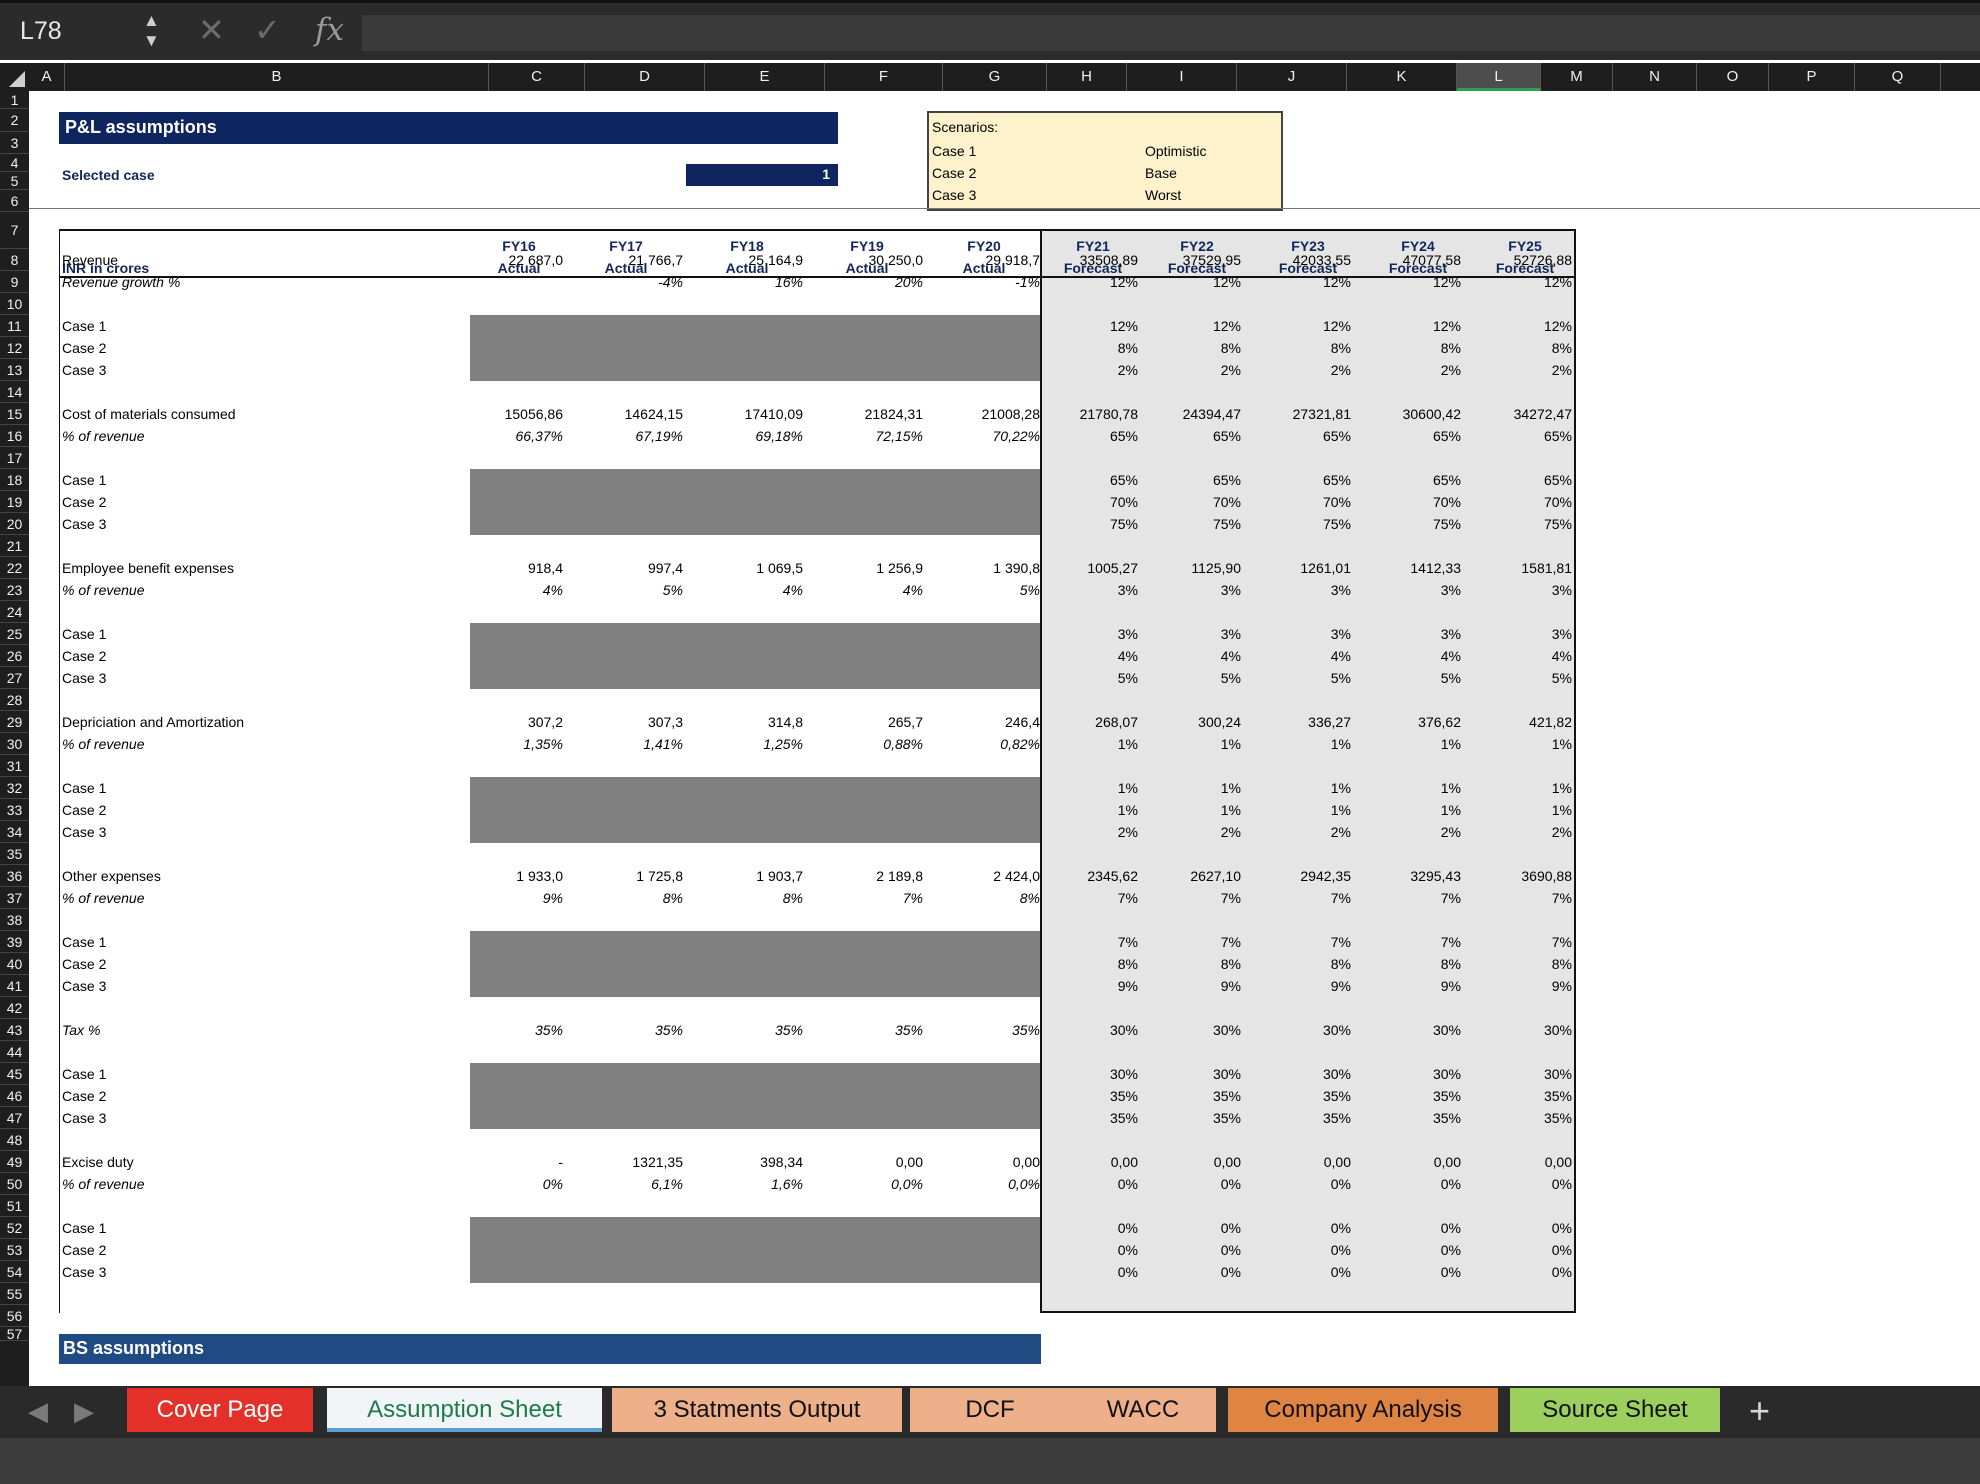  I want to click on cell-value: 1 069,5, so click(743, 568).